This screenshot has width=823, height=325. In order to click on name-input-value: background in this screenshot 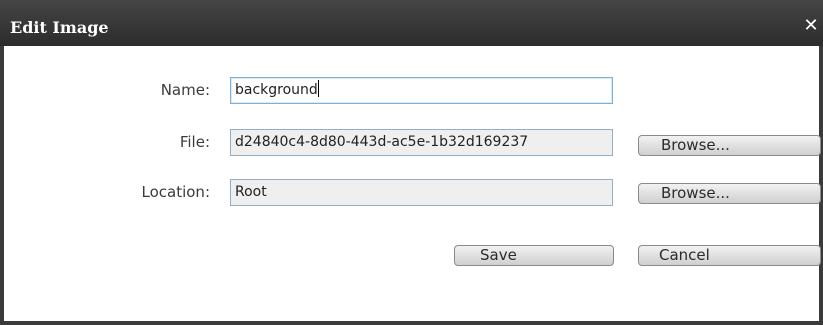, I will do `click(276, 90)`.